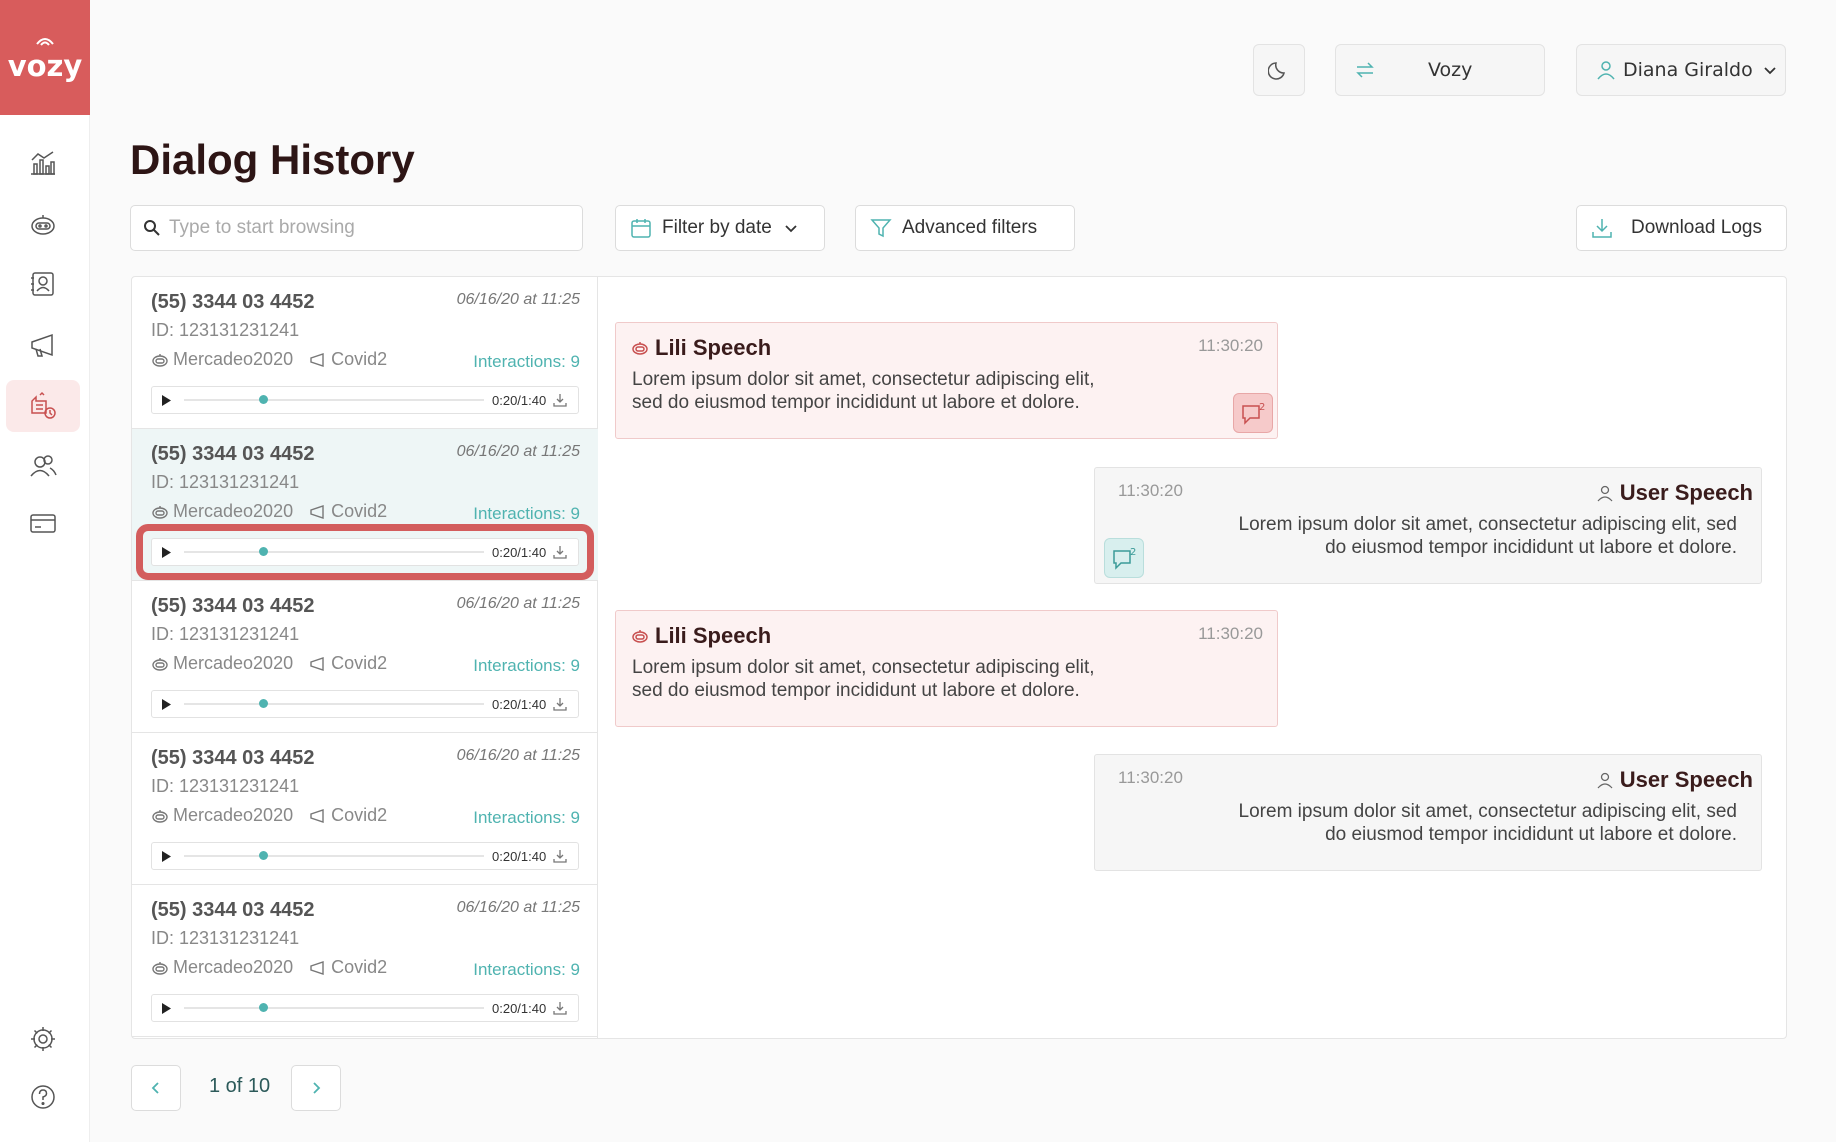 The height and width of the screenshot is (1142, 1836). I want to click on nav-help, so click(43, 1097).